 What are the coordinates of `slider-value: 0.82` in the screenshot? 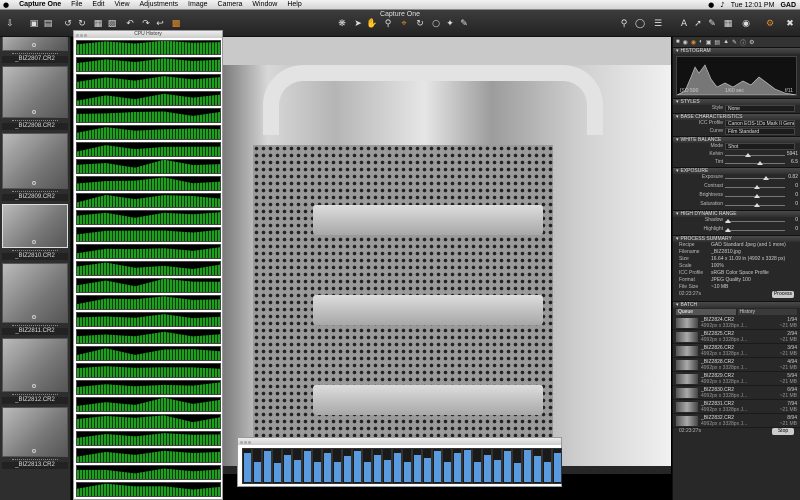 It's located at (792, 177).